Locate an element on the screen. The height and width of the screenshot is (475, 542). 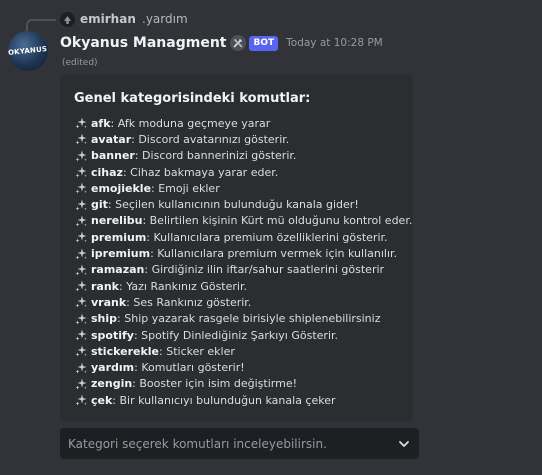
command-name: yardım is located at coordinates (113, 368).